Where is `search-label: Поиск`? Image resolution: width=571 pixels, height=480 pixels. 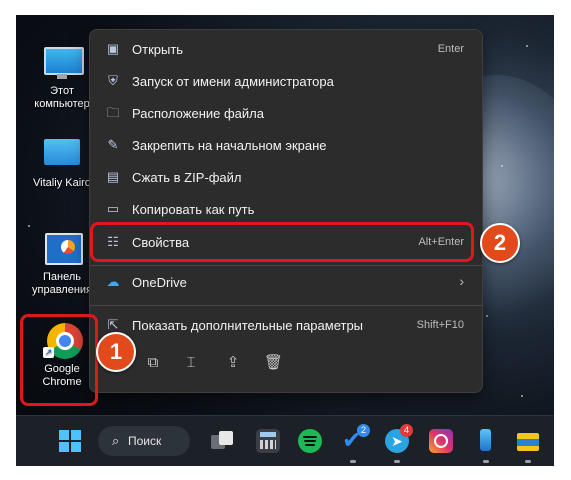 search-label: Поиск is located at coordinates (145, 441).